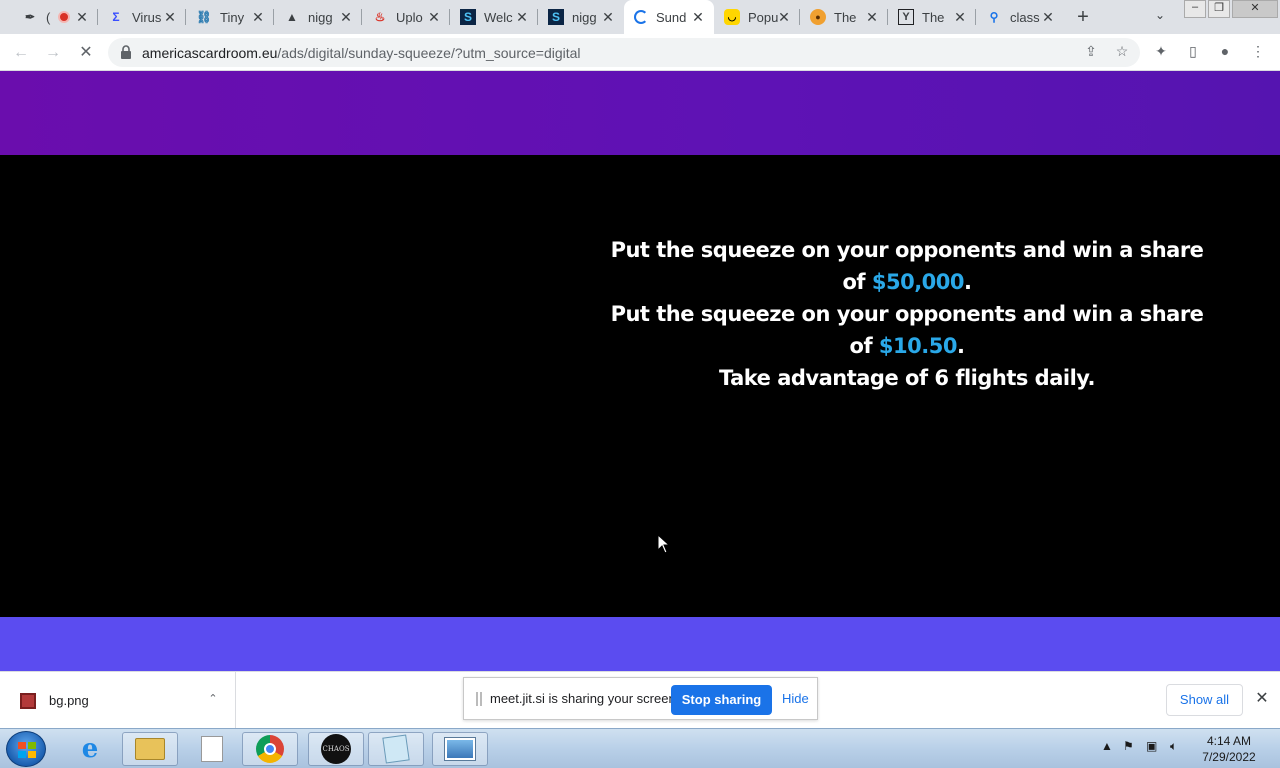 The height and width of the screenshot is (768, 1280). Describe the element at coordinates (795, 698) in the screenshot. I see `hide-button: Hide` at that location.